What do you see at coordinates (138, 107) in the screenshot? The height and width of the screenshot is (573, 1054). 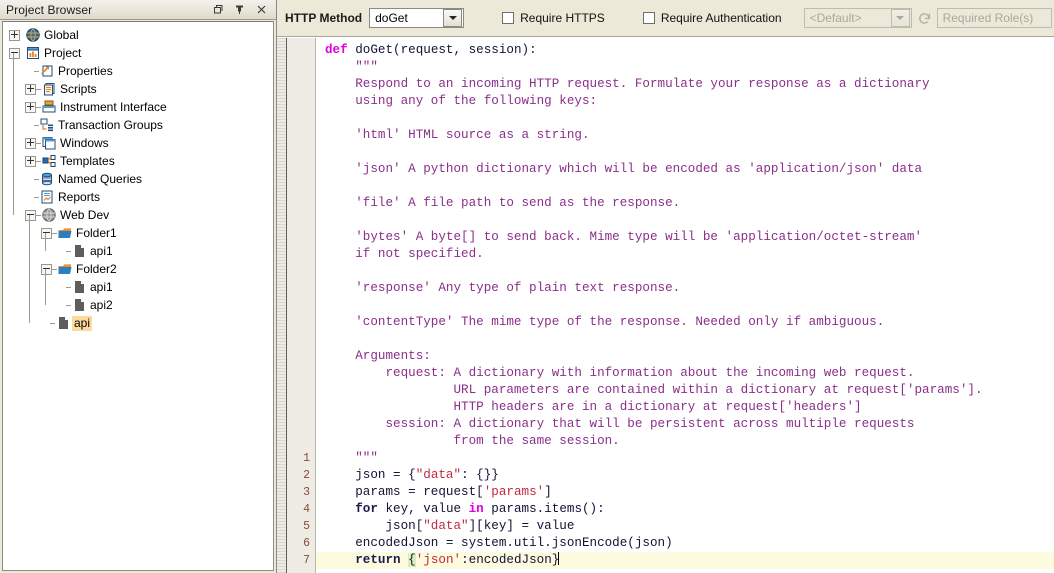 I see `tree-item-instrument-interface: Instrument Interface` at bounding box center [138, 107].